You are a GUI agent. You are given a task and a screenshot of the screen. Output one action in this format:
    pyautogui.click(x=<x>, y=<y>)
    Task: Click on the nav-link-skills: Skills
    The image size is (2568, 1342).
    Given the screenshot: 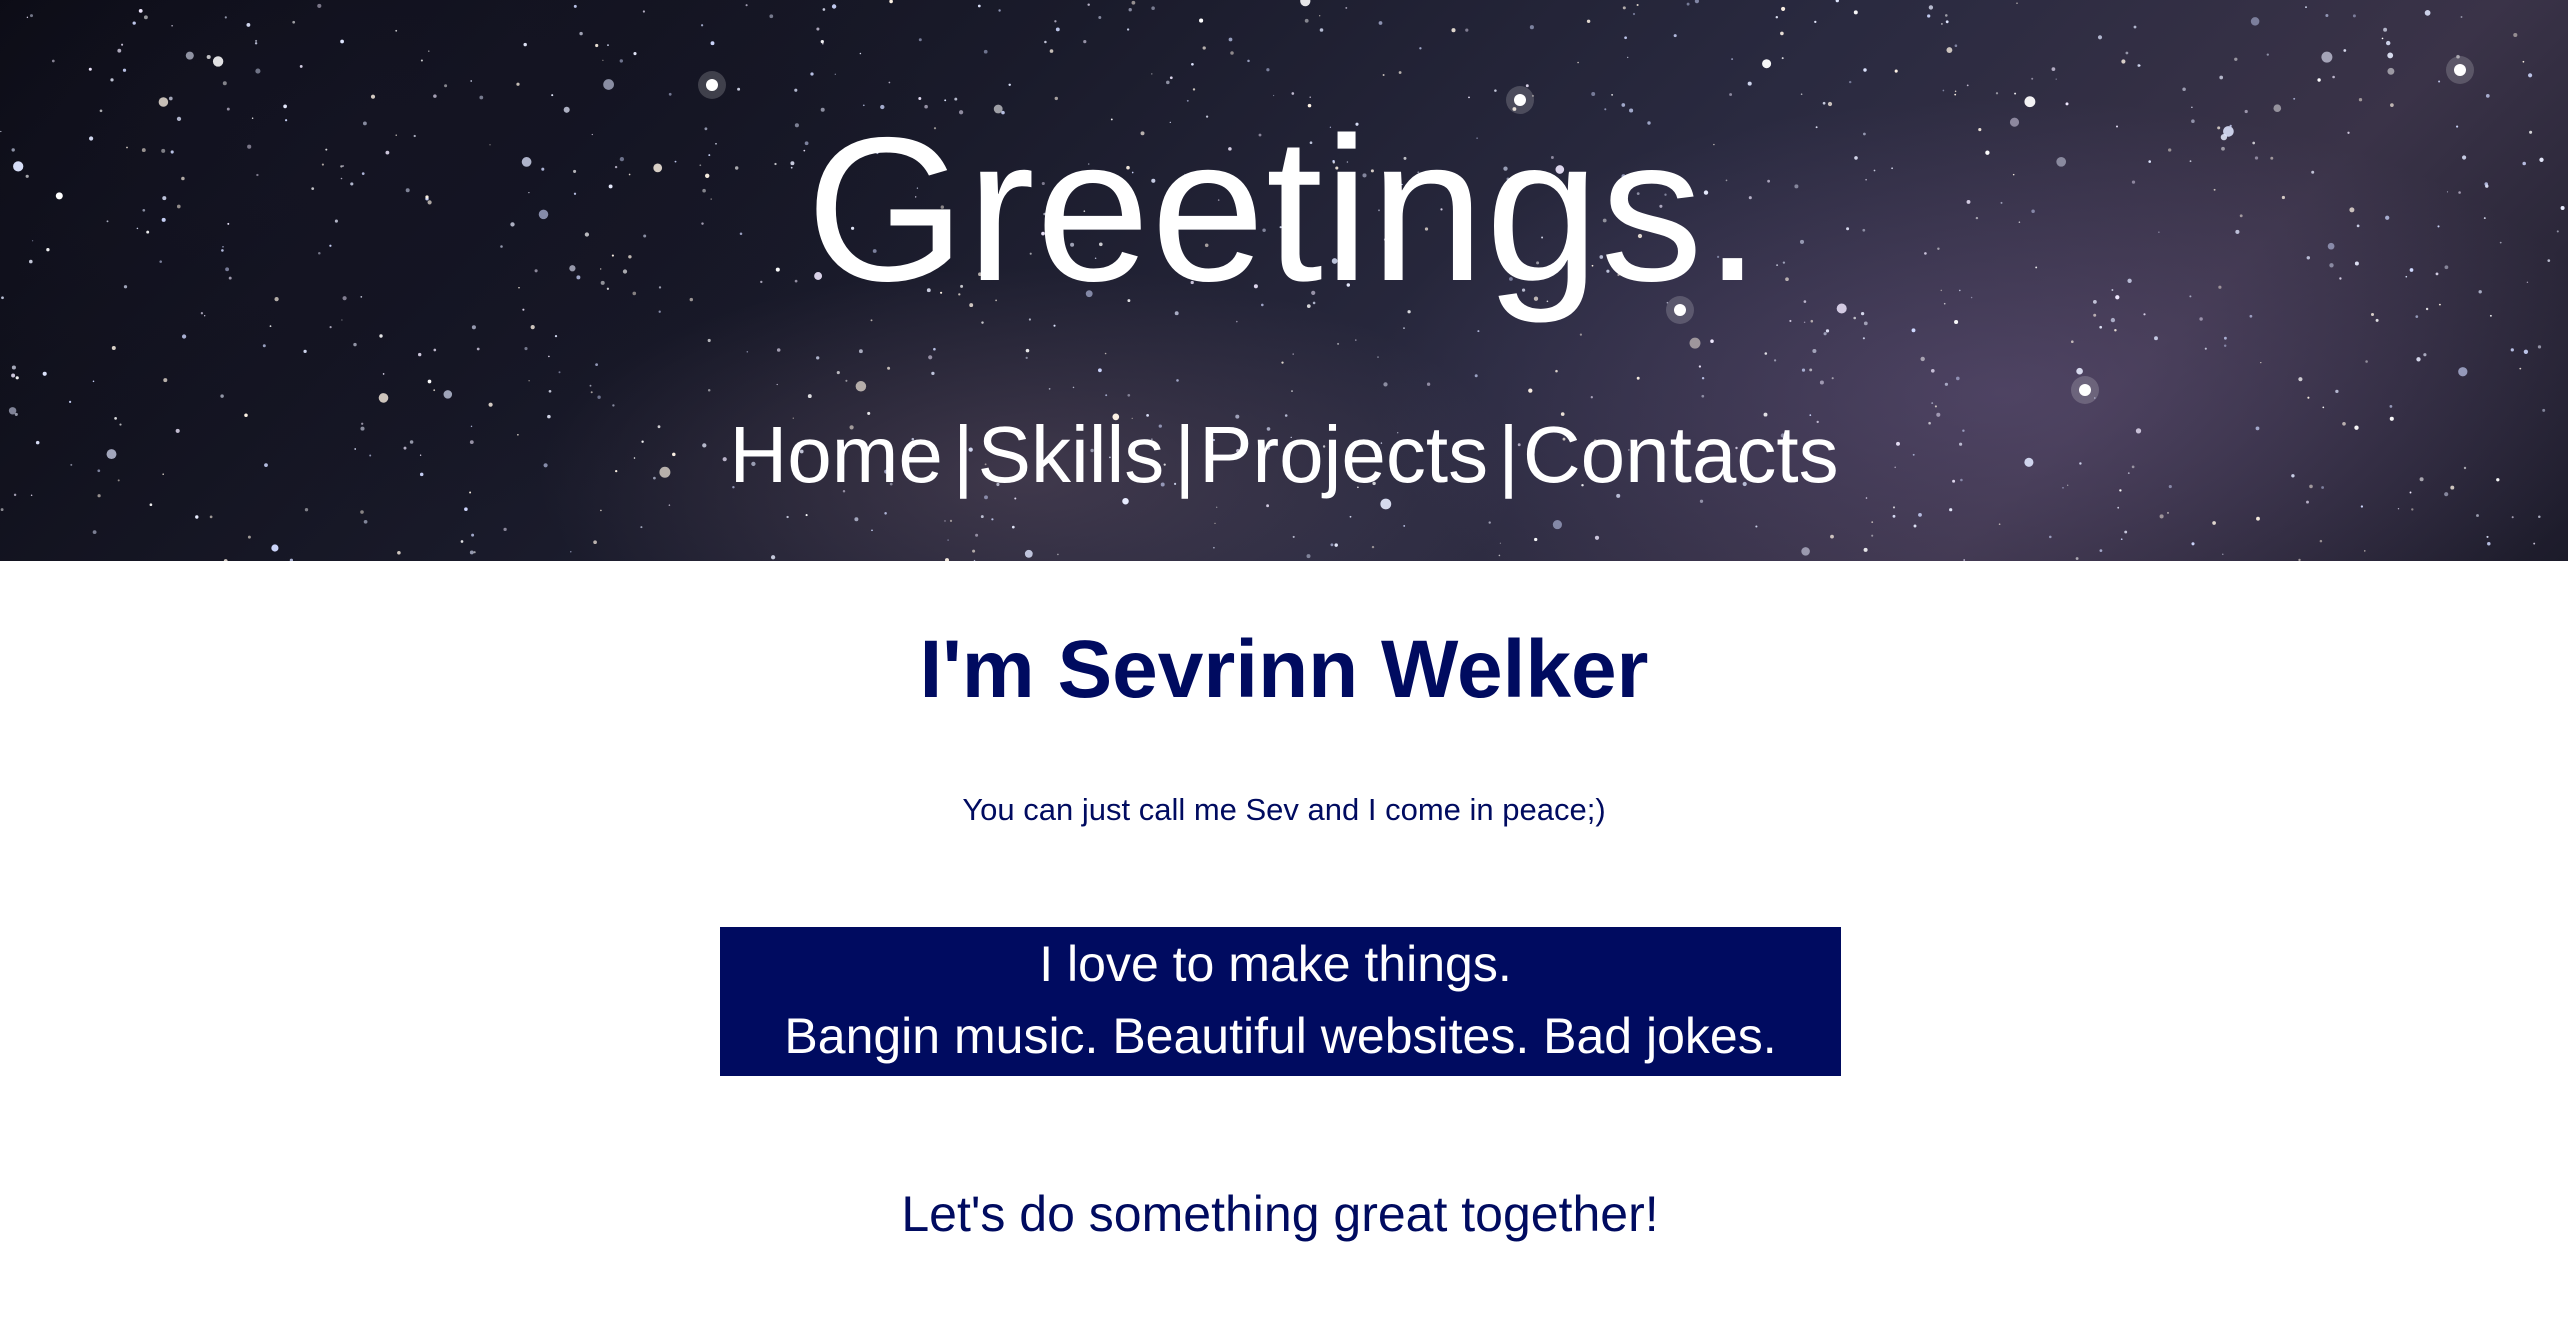 What is the action you would take?
    pyautogui.click(x=1071, y=454)
    